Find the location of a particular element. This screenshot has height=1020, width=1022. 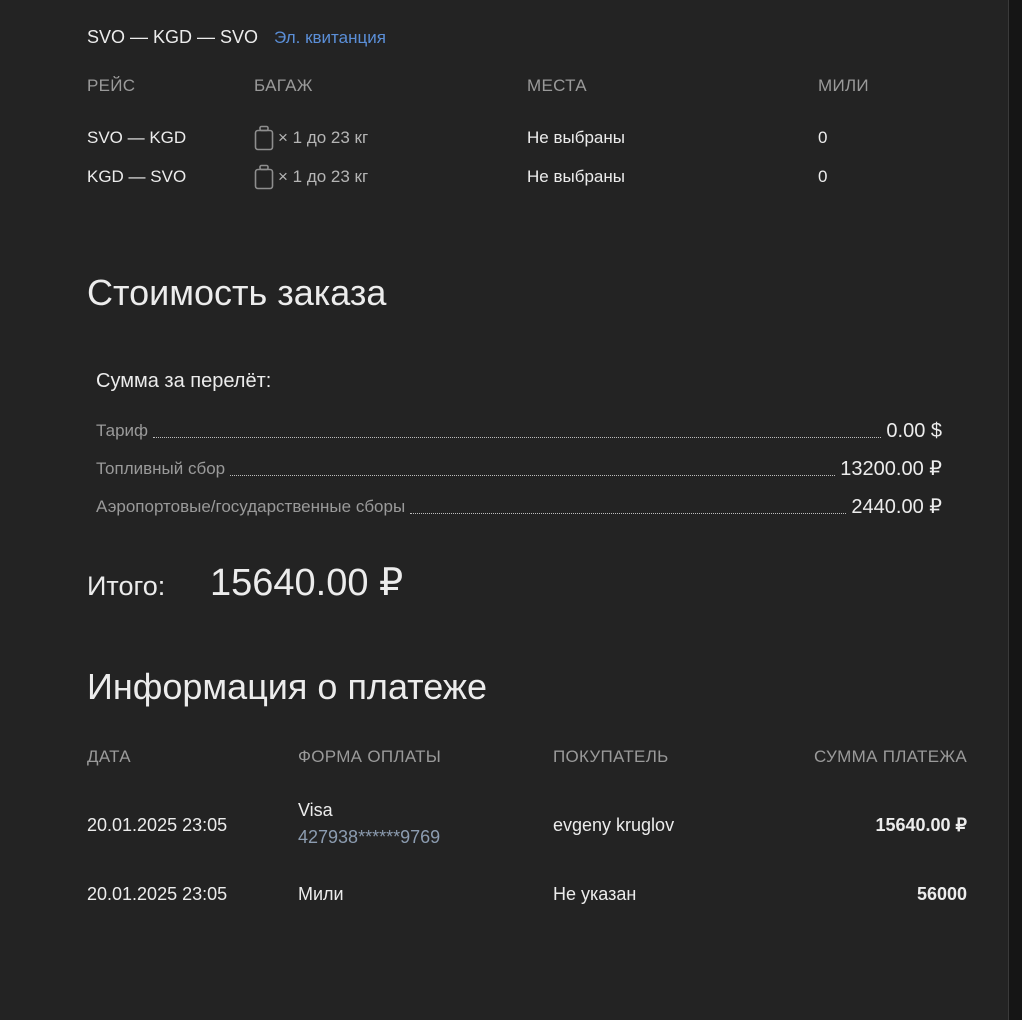

miles-column-header: МИЛИ is located at coordinates (843, 85).